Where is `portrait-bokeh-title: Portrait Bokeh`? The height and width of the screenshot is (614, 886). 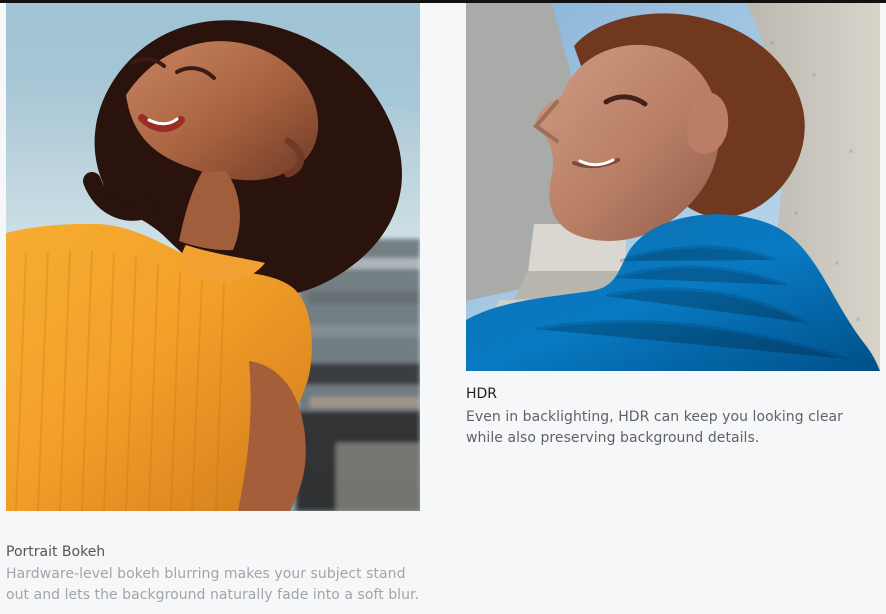
portrait-bokeh-title: Portrait Bokeh is located at coordinates (56, 552).